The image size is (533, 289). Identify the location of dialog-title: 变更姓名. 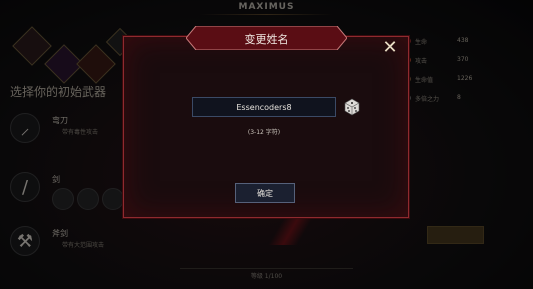
(266, 39).